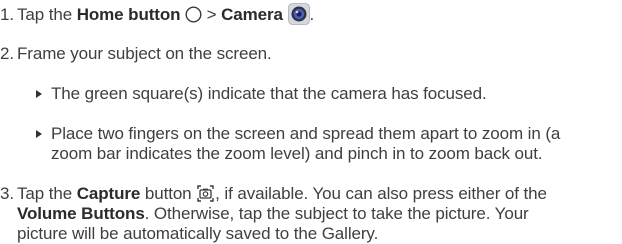  Describe the element at coordinates (144, 53) in the screenshot. I see `step-2-text: Frame your subject on the screen.` at that location.